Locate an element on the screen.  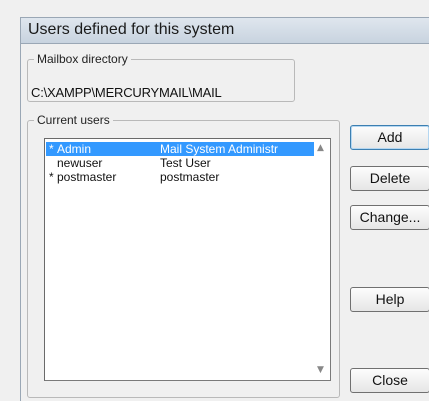
list-item: * Admin Mail System Administr is located at coordinates (181, 149).